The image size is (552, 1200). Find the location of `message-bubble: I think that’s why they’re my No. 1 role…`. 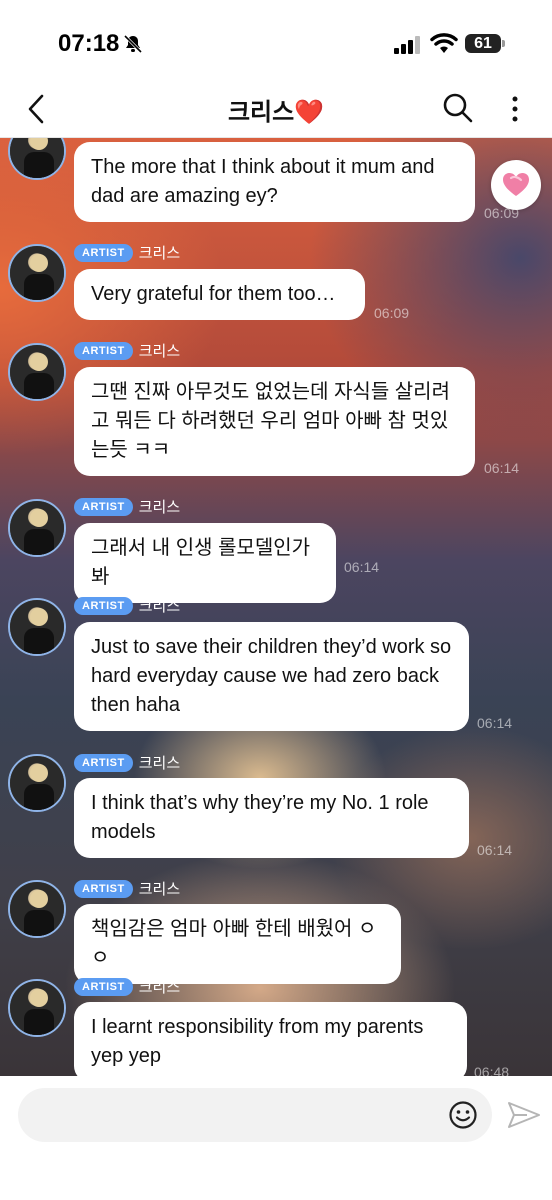

message-bubble: I think that’s why they’re my No. 1 role… is located at coordinates (271, 818).